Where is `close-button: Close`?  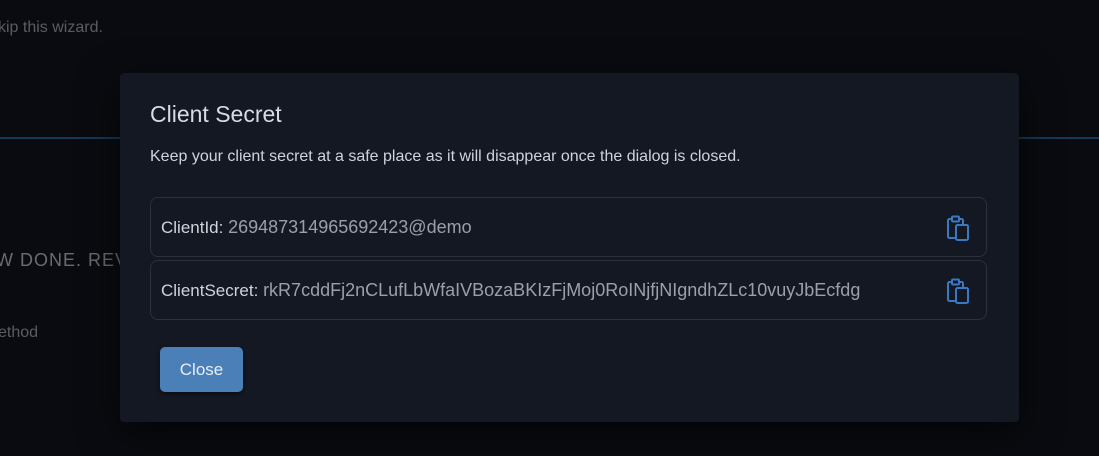 close-button: Close is located at coordinates (201, 369).